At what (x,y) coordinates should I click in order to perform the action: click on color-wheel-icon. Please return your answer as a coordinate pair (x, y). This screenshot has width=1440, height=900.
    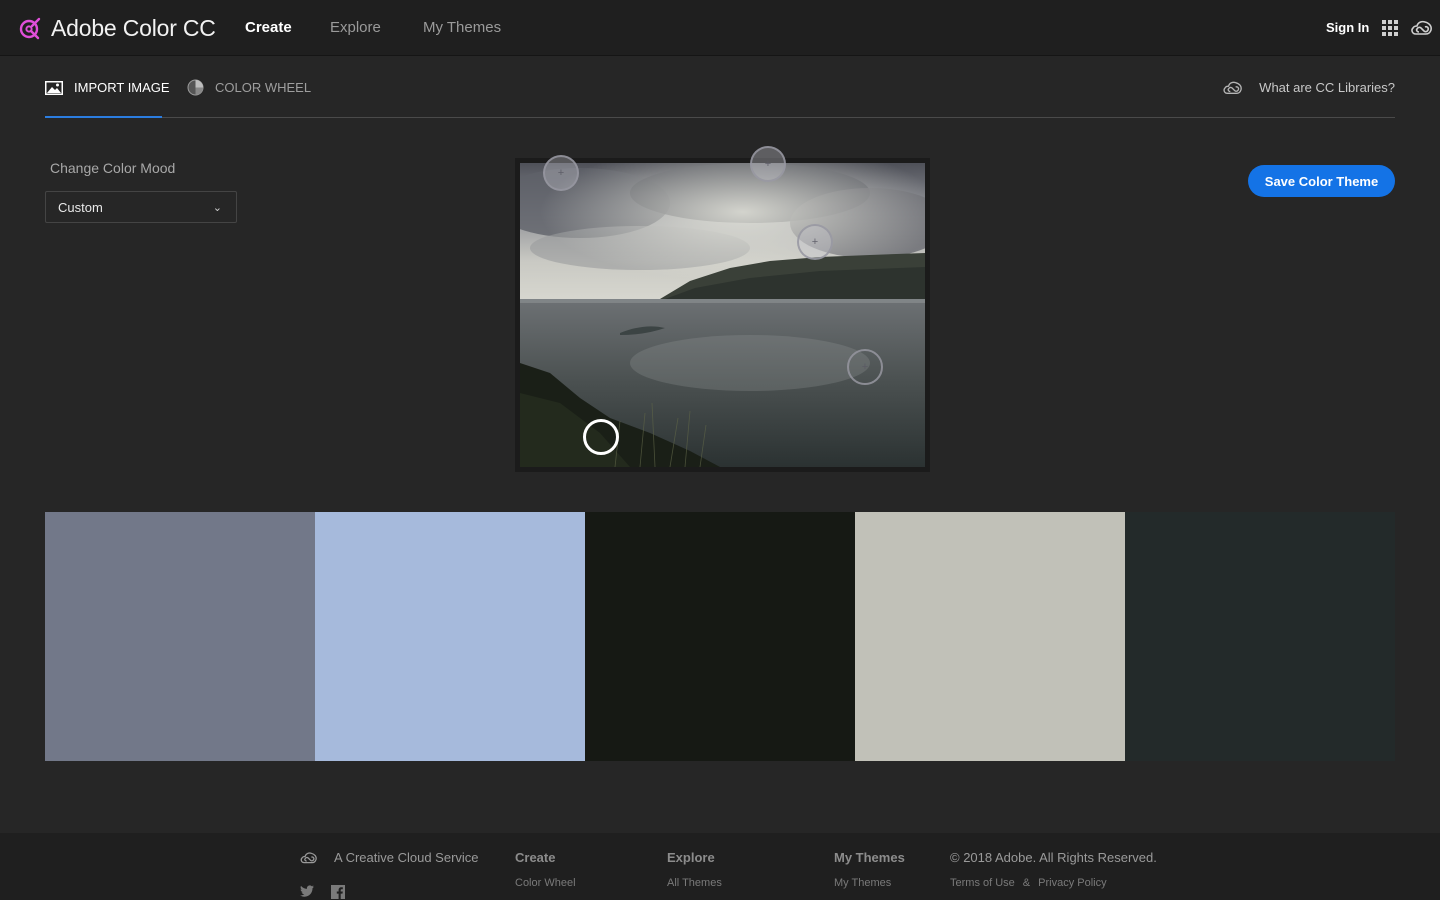
    Looking at the image, I should click on (195, 87).